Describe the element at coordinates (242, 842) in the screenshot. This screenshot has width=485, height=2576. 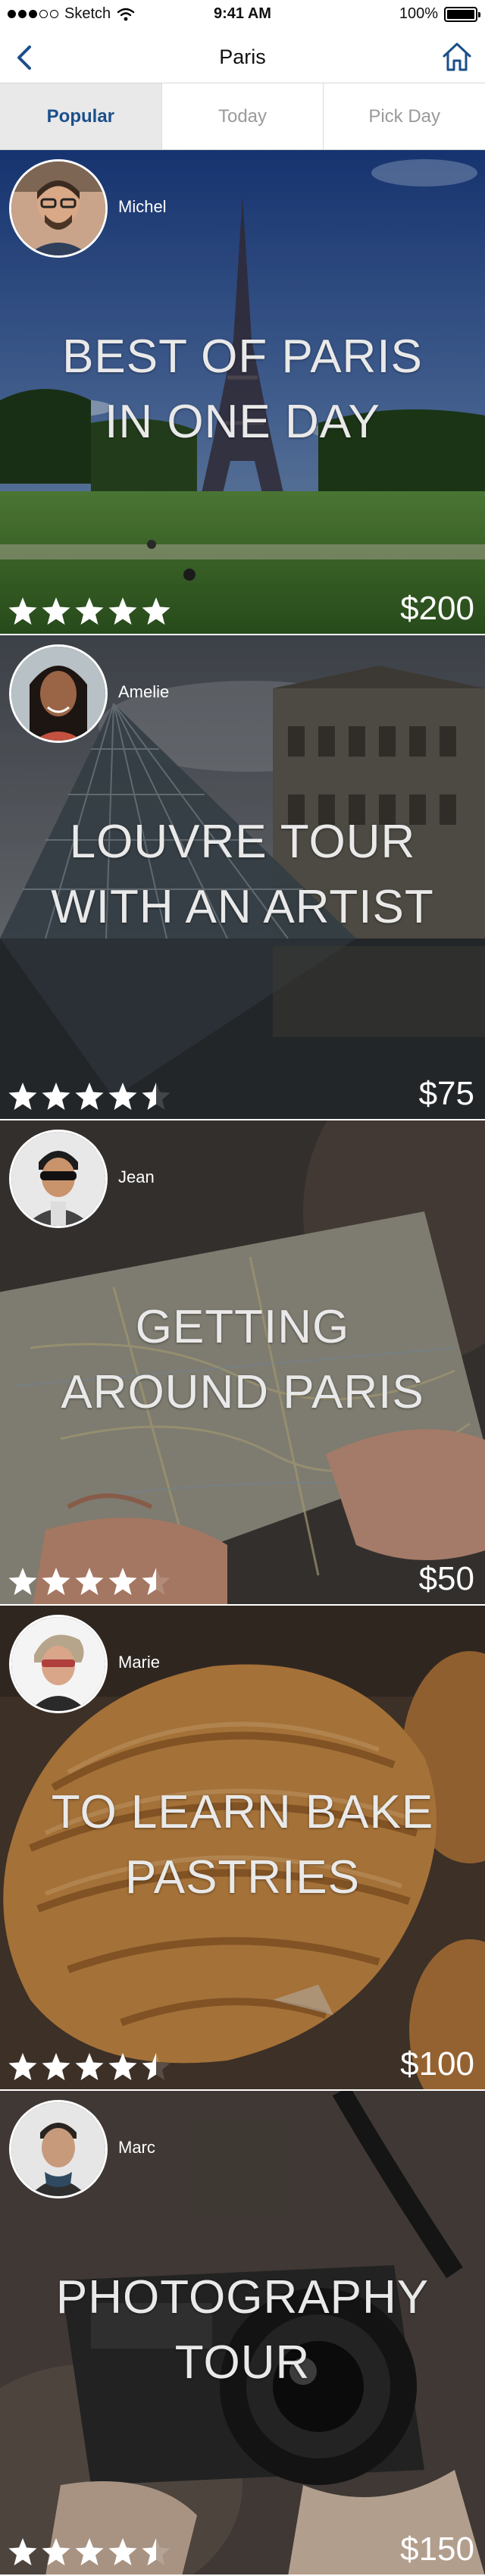
I see `tour-title-line: LOUVRE TOUR` at that location.